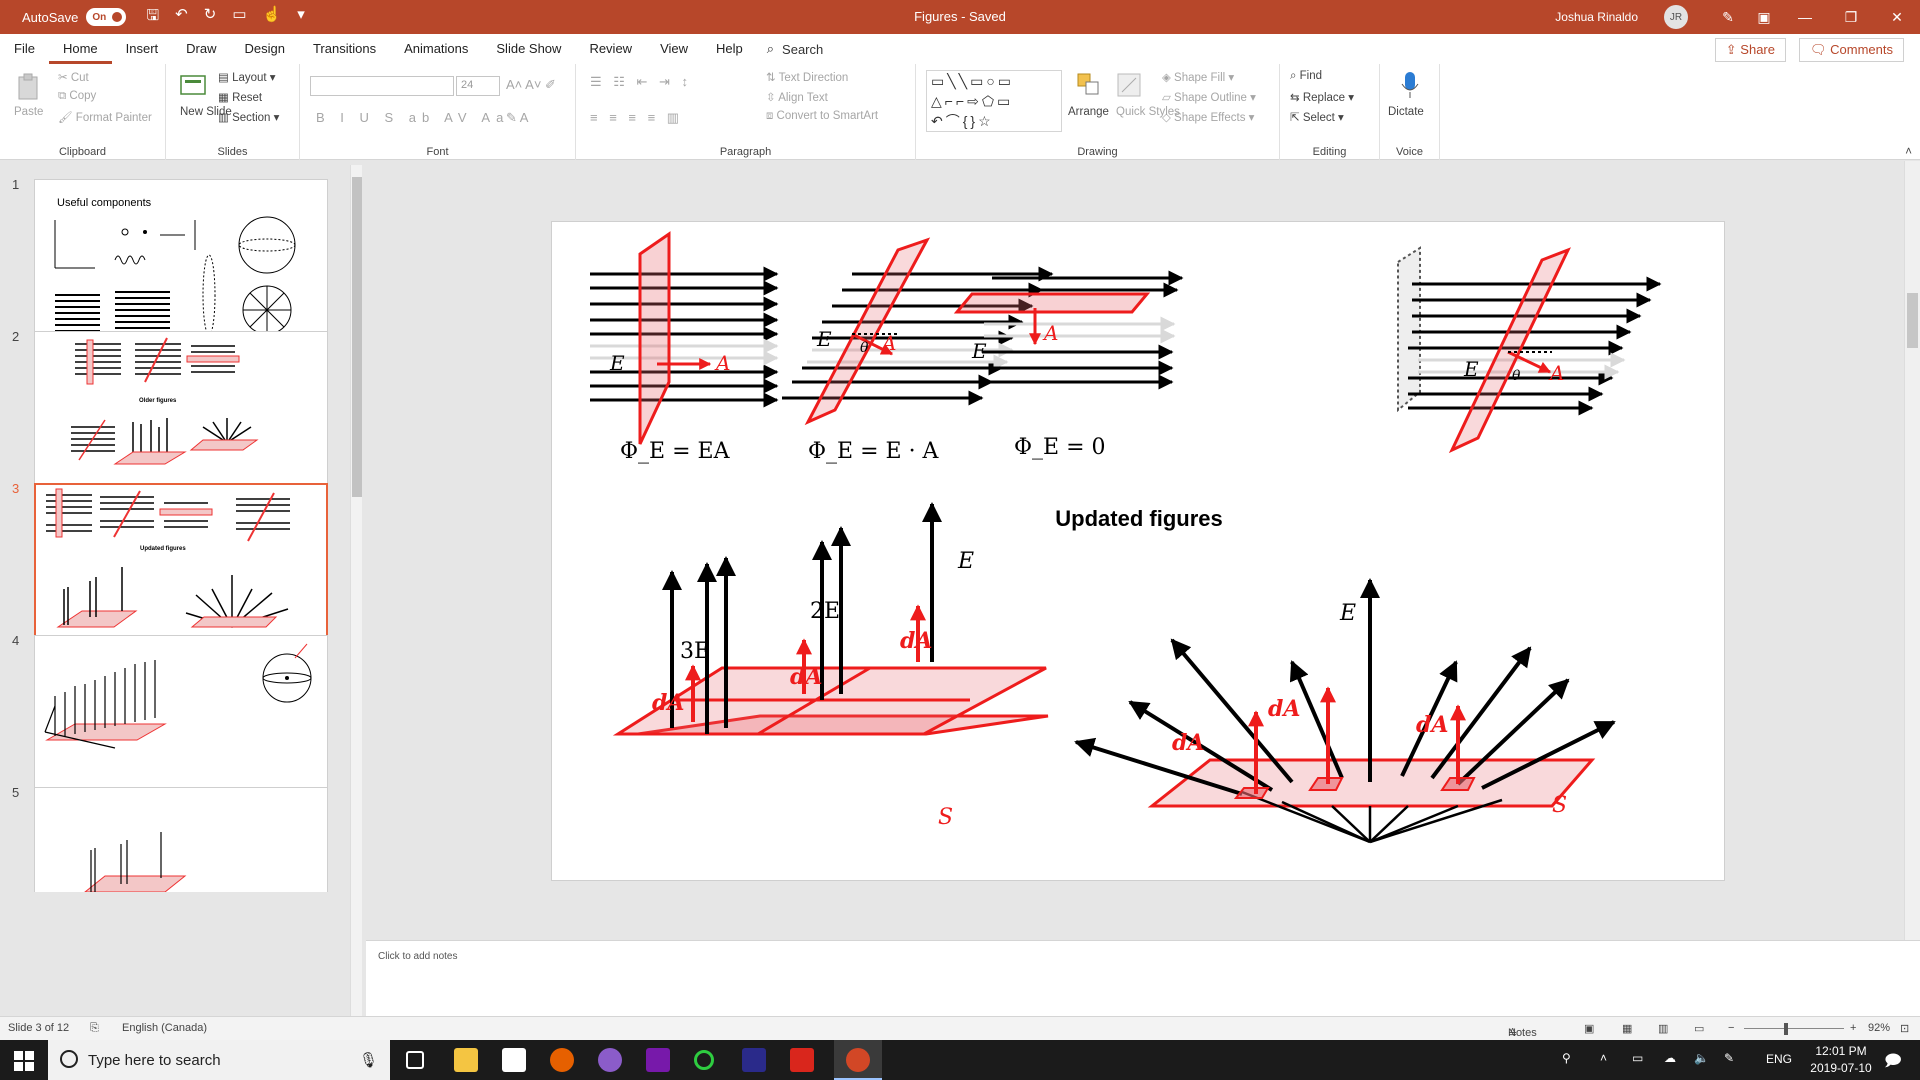 The image size is (1920, 1080). Describe the element at coordinates (344, 49) in the screenshot. I see `tab-transitions: Transitions` at that location.